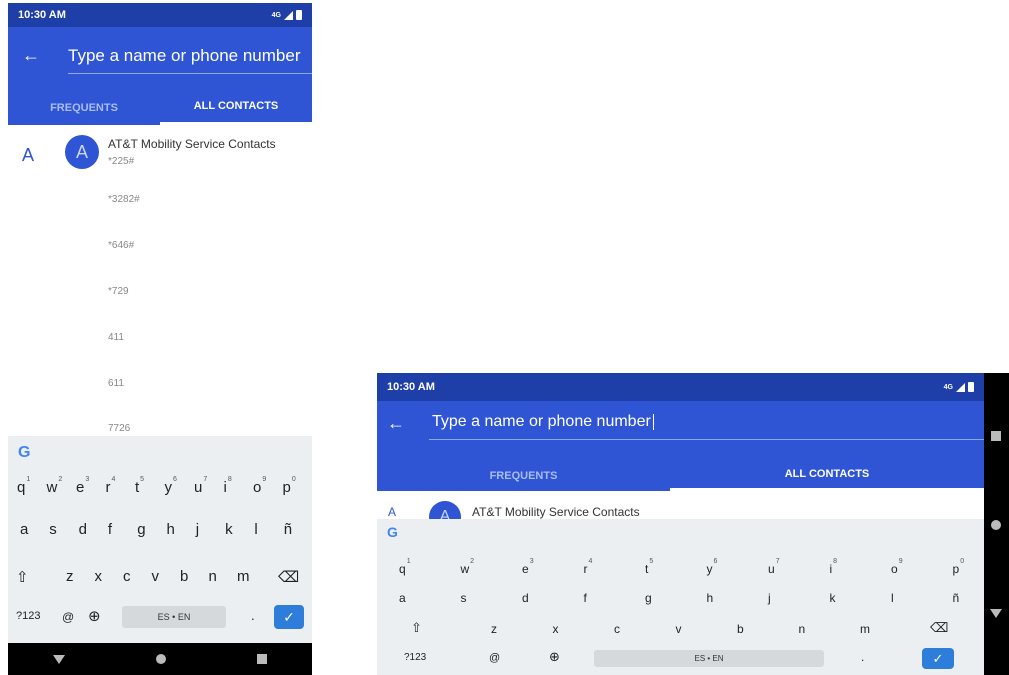  Describe the element at coordinates (119, 428) in the screenshot. I see `contact-number: 7726` at that location.